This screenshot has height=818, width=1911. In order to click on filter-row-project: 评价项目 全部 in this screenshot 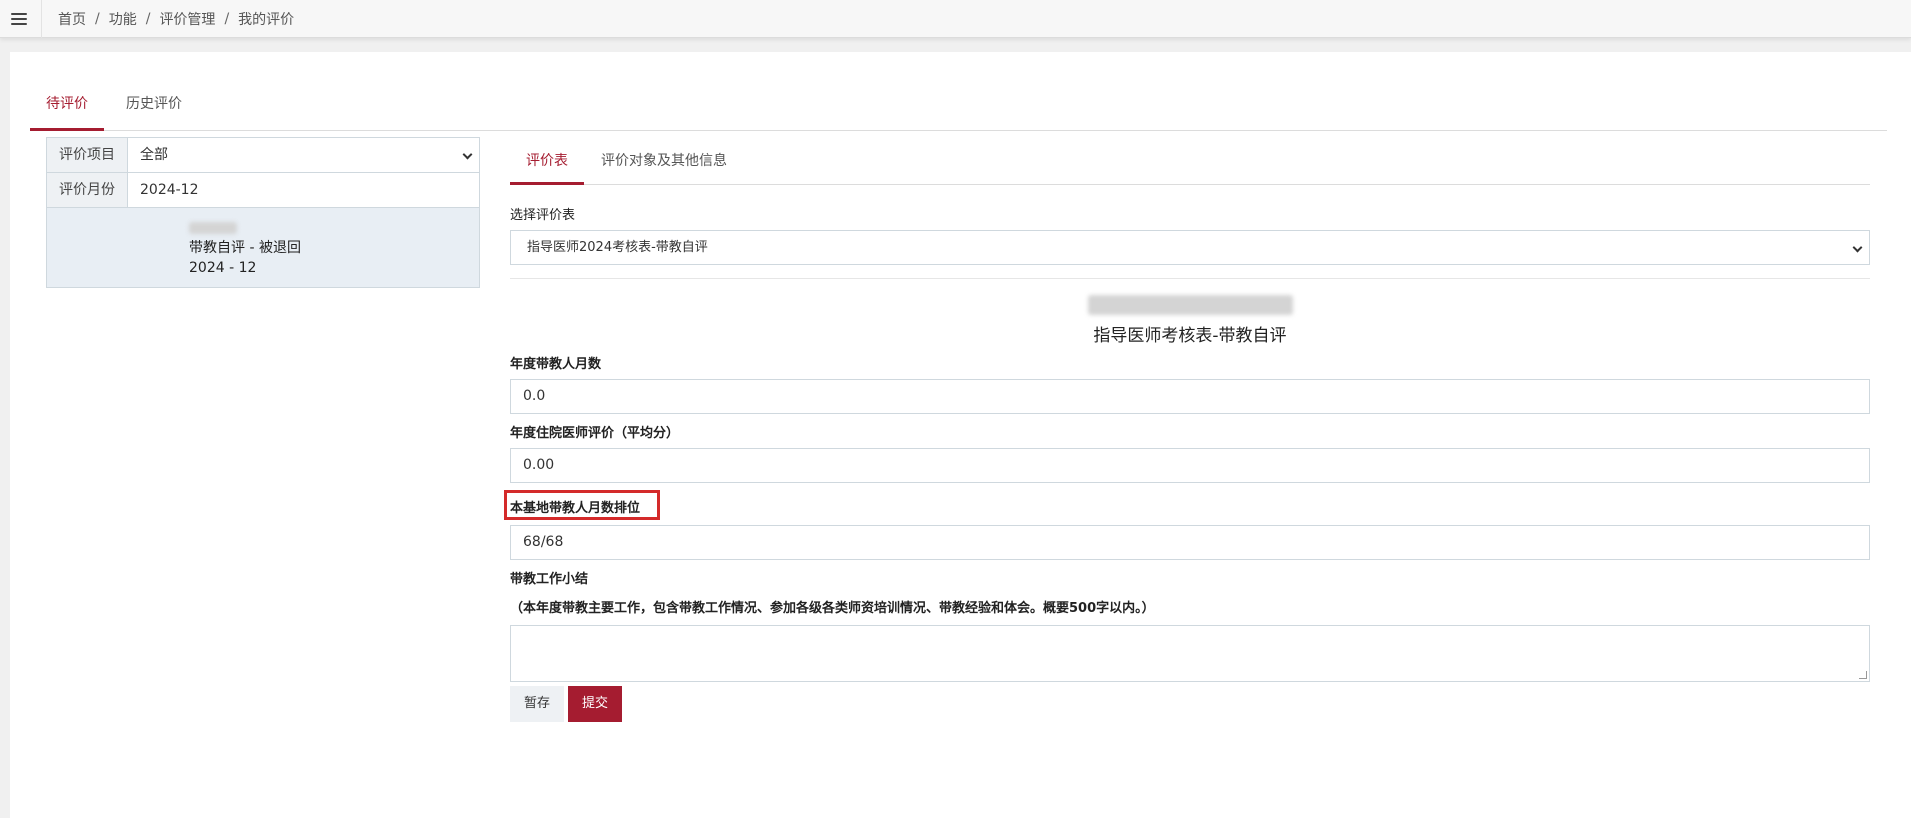, I will do `click(263, 155)`.